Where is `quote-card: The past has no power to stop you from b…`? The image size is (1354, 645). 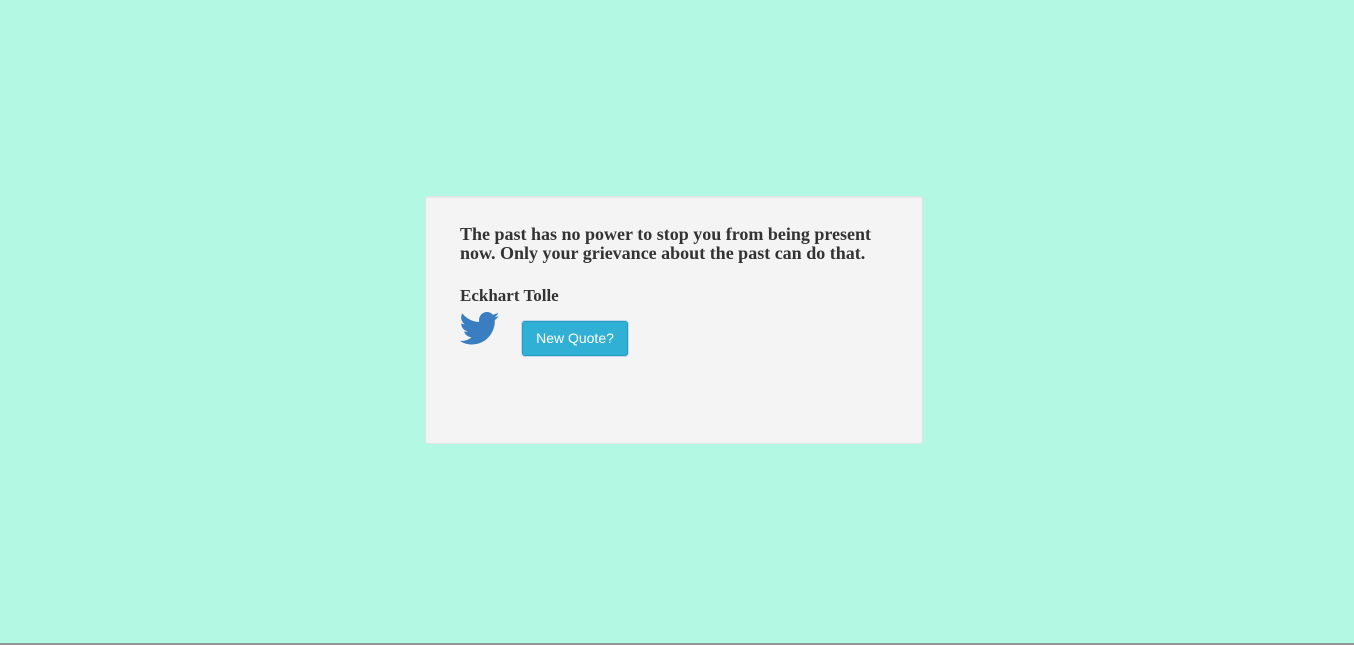
quote-card: The past has no power to stop you from b… is located at coordinates (674, 320).